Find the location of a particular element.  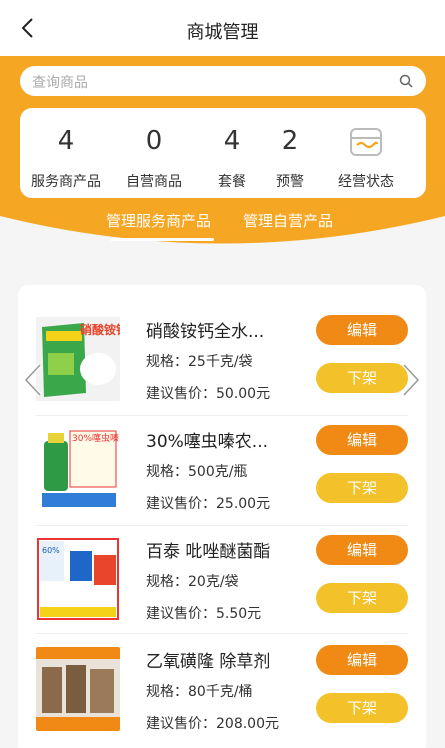

stat-value: 2 is located at coordinates (290, 141).